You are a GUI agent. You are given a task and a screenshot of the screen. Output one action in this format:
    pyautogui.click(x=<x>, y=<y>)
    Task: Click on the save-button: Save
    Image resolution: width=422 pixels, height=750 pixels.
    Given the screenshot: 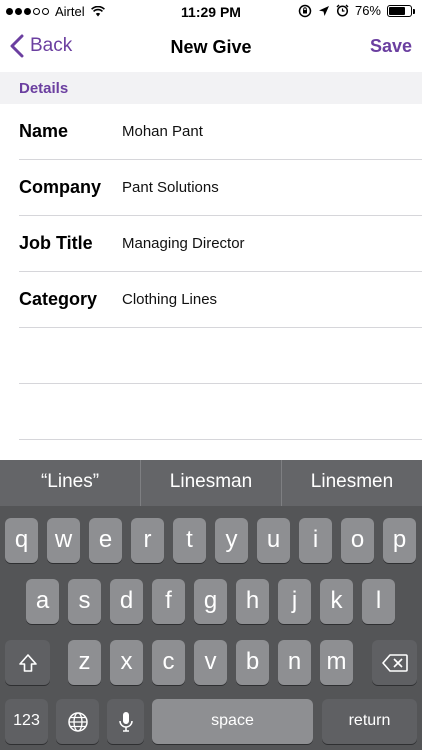 What is the action you would take?
    pyautogui.click(x=391, y=46)
    